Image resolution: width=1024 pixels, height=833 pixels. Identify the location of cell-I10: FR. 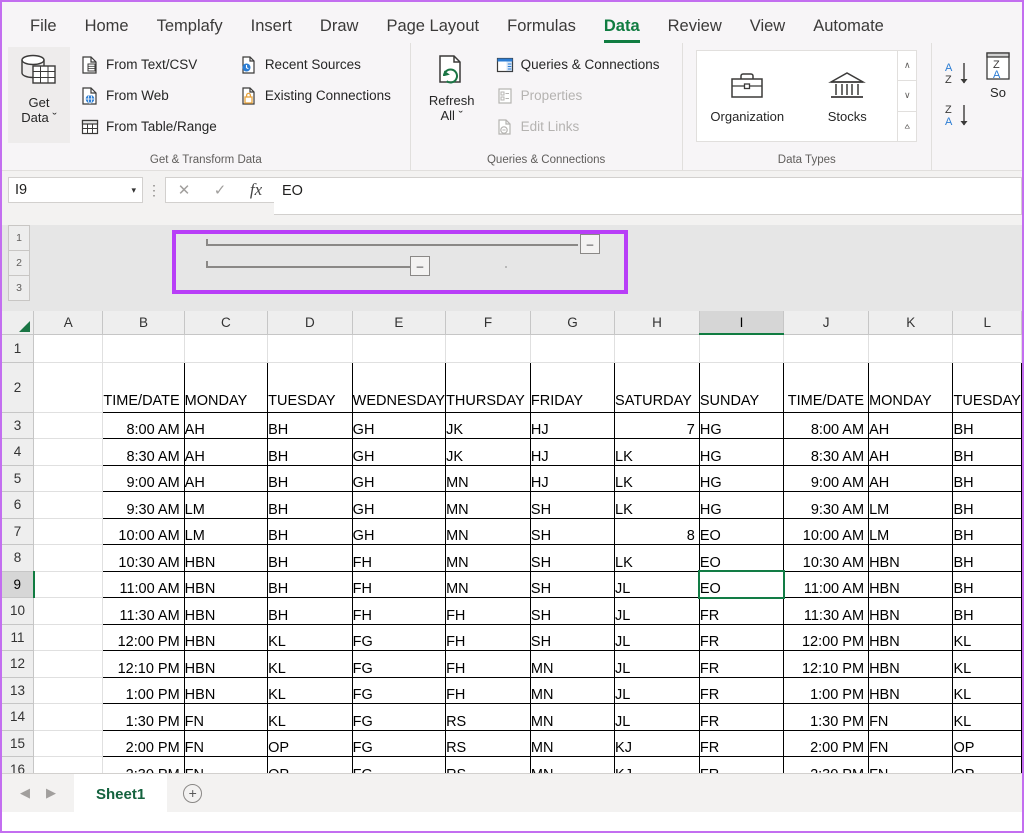
(741, 611).